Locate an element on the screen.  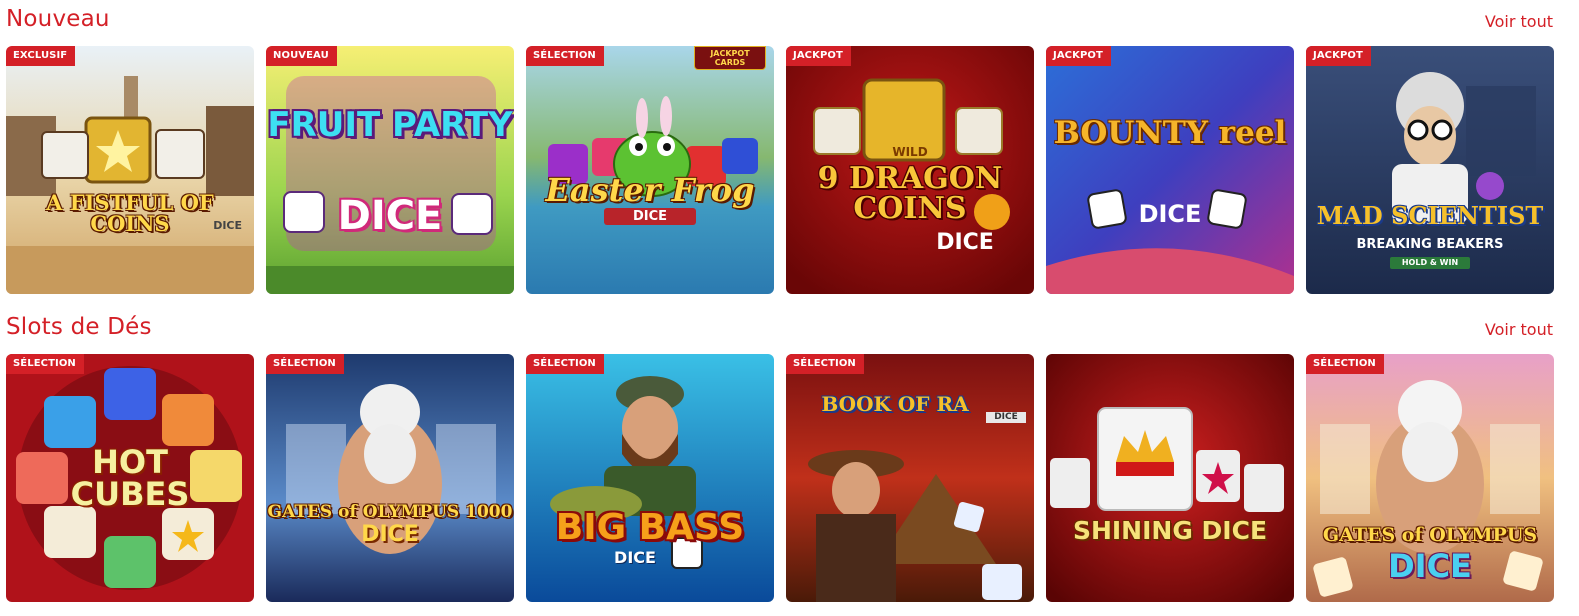
game-tile-gates-of-olympus-dice: SÉLECTION GATES of OLYMPUS DICE is located at coordinates (1430, 478).